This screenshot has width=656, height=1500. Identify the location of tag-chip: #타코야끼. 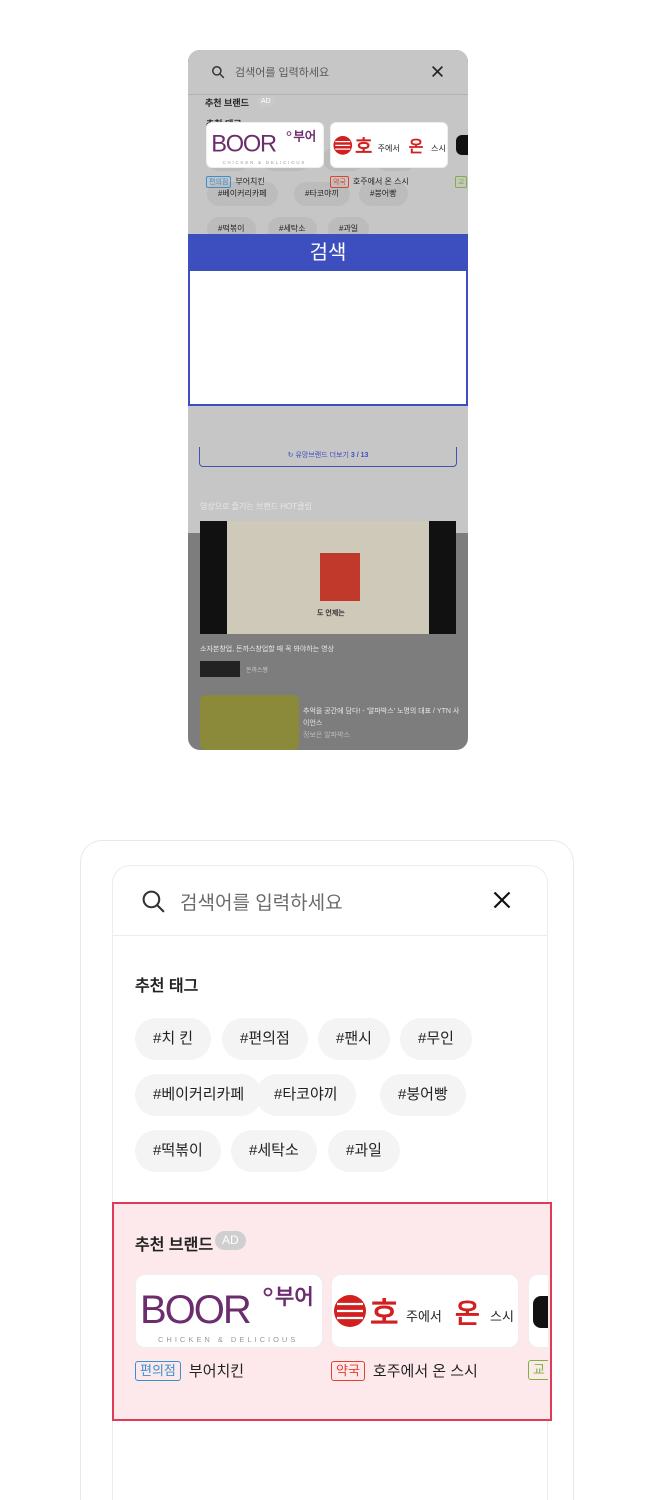
(306, 1095).